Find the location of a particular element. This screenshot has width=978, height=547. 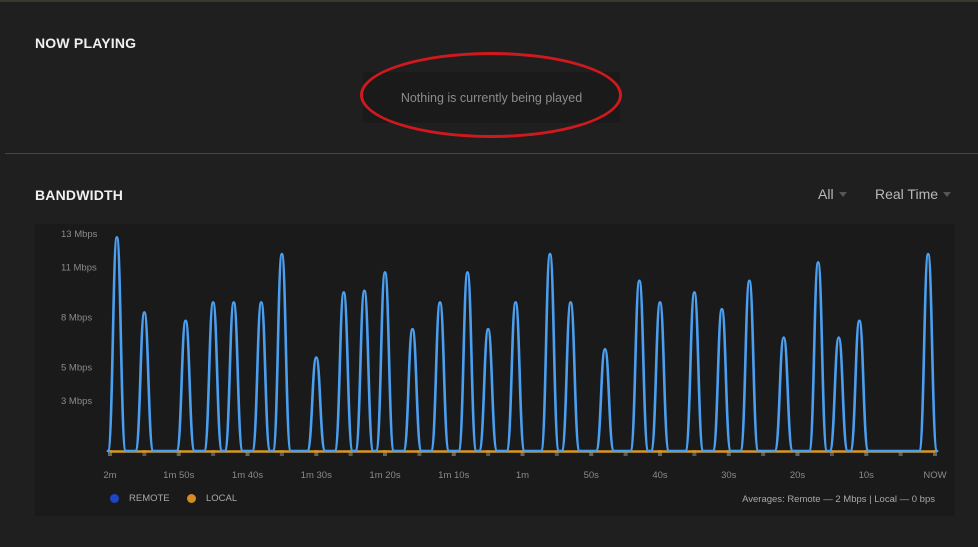

local-legend-label: LOCAL is located at coordinates (222, 498).